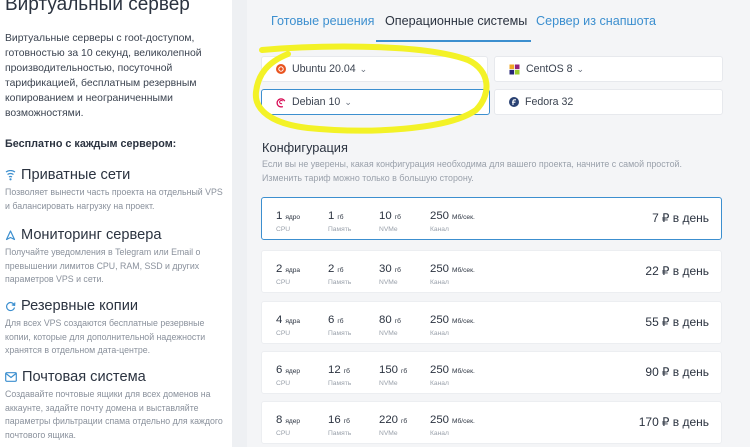 The image size is (750, 447). Describe the element at coordinates (331, 216) in the screenshot. I see `ram-value: 1` at that location.